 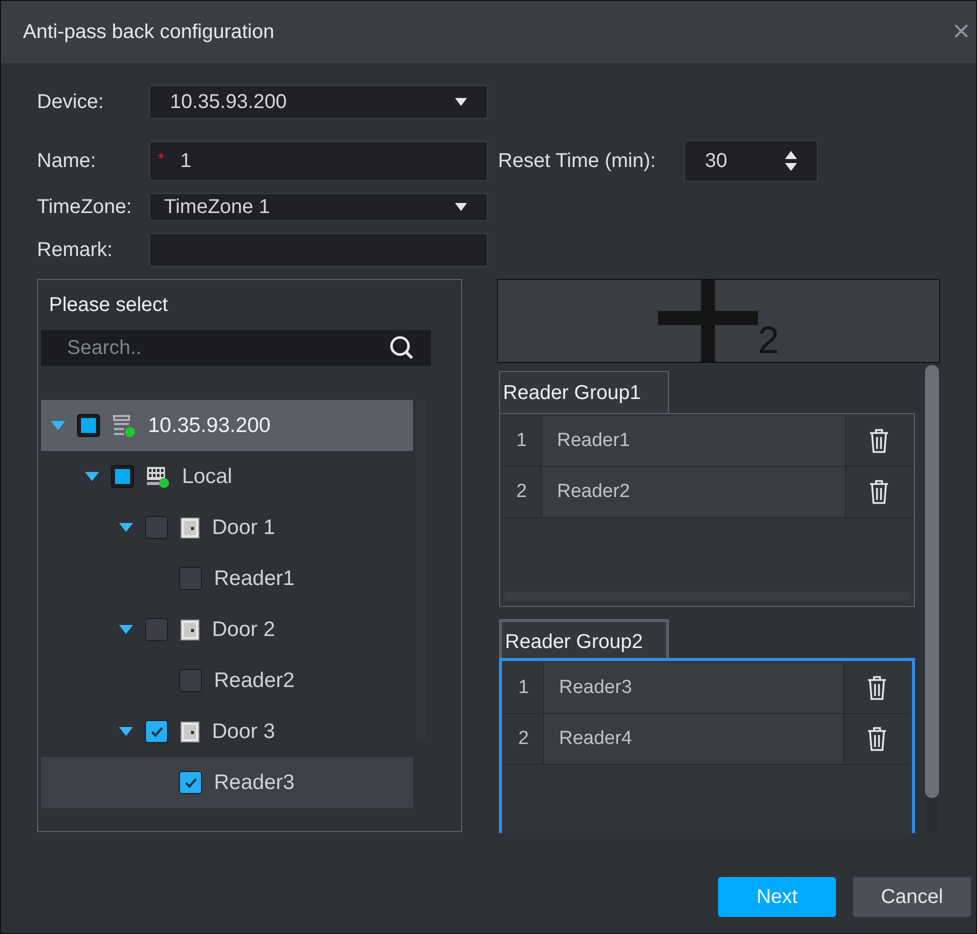 I want to click on window-title: Anti-pass back configuration, so click(x=148, y=32).